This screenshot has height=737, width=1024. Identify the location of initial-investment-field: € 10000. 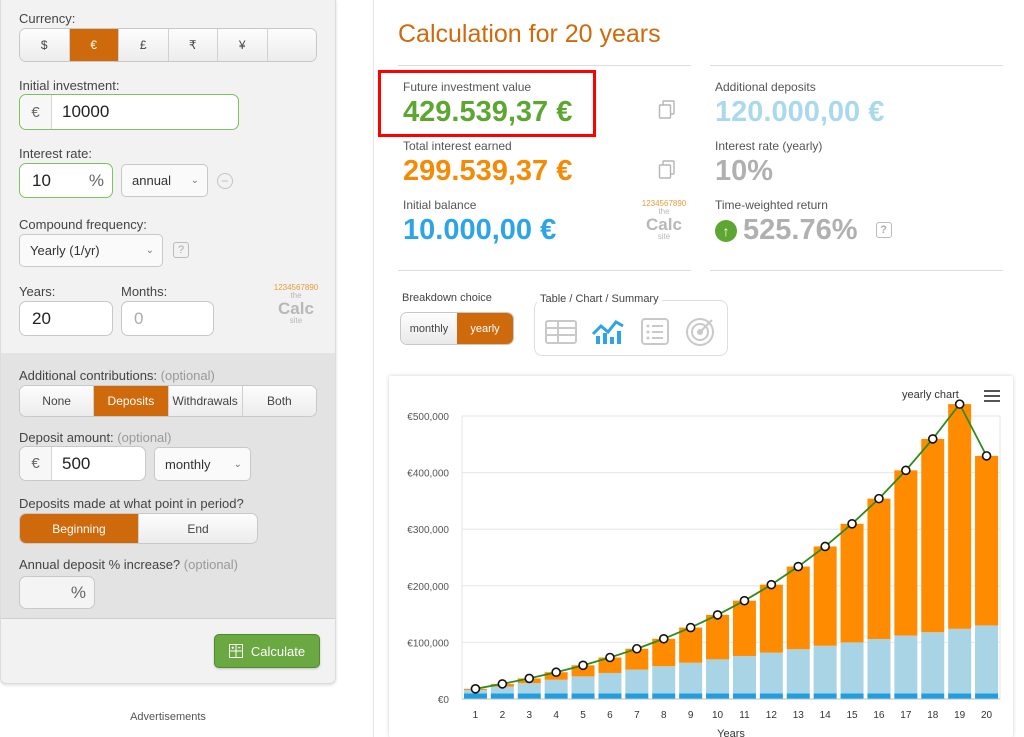
(129, 112).